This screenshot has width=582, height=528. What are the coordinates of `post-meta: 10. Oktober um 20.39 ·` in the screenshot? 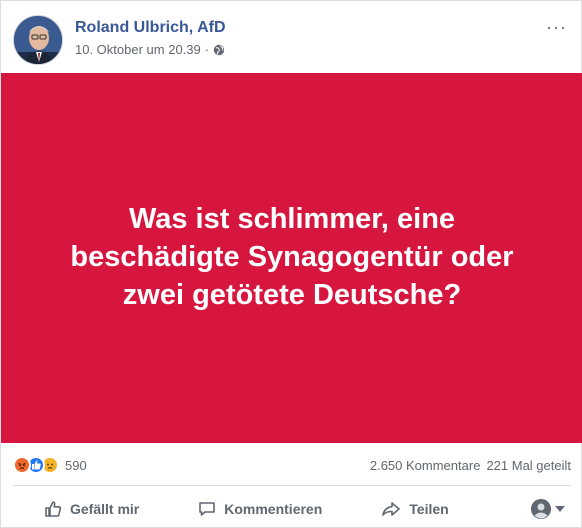 It's located at (150, 49).